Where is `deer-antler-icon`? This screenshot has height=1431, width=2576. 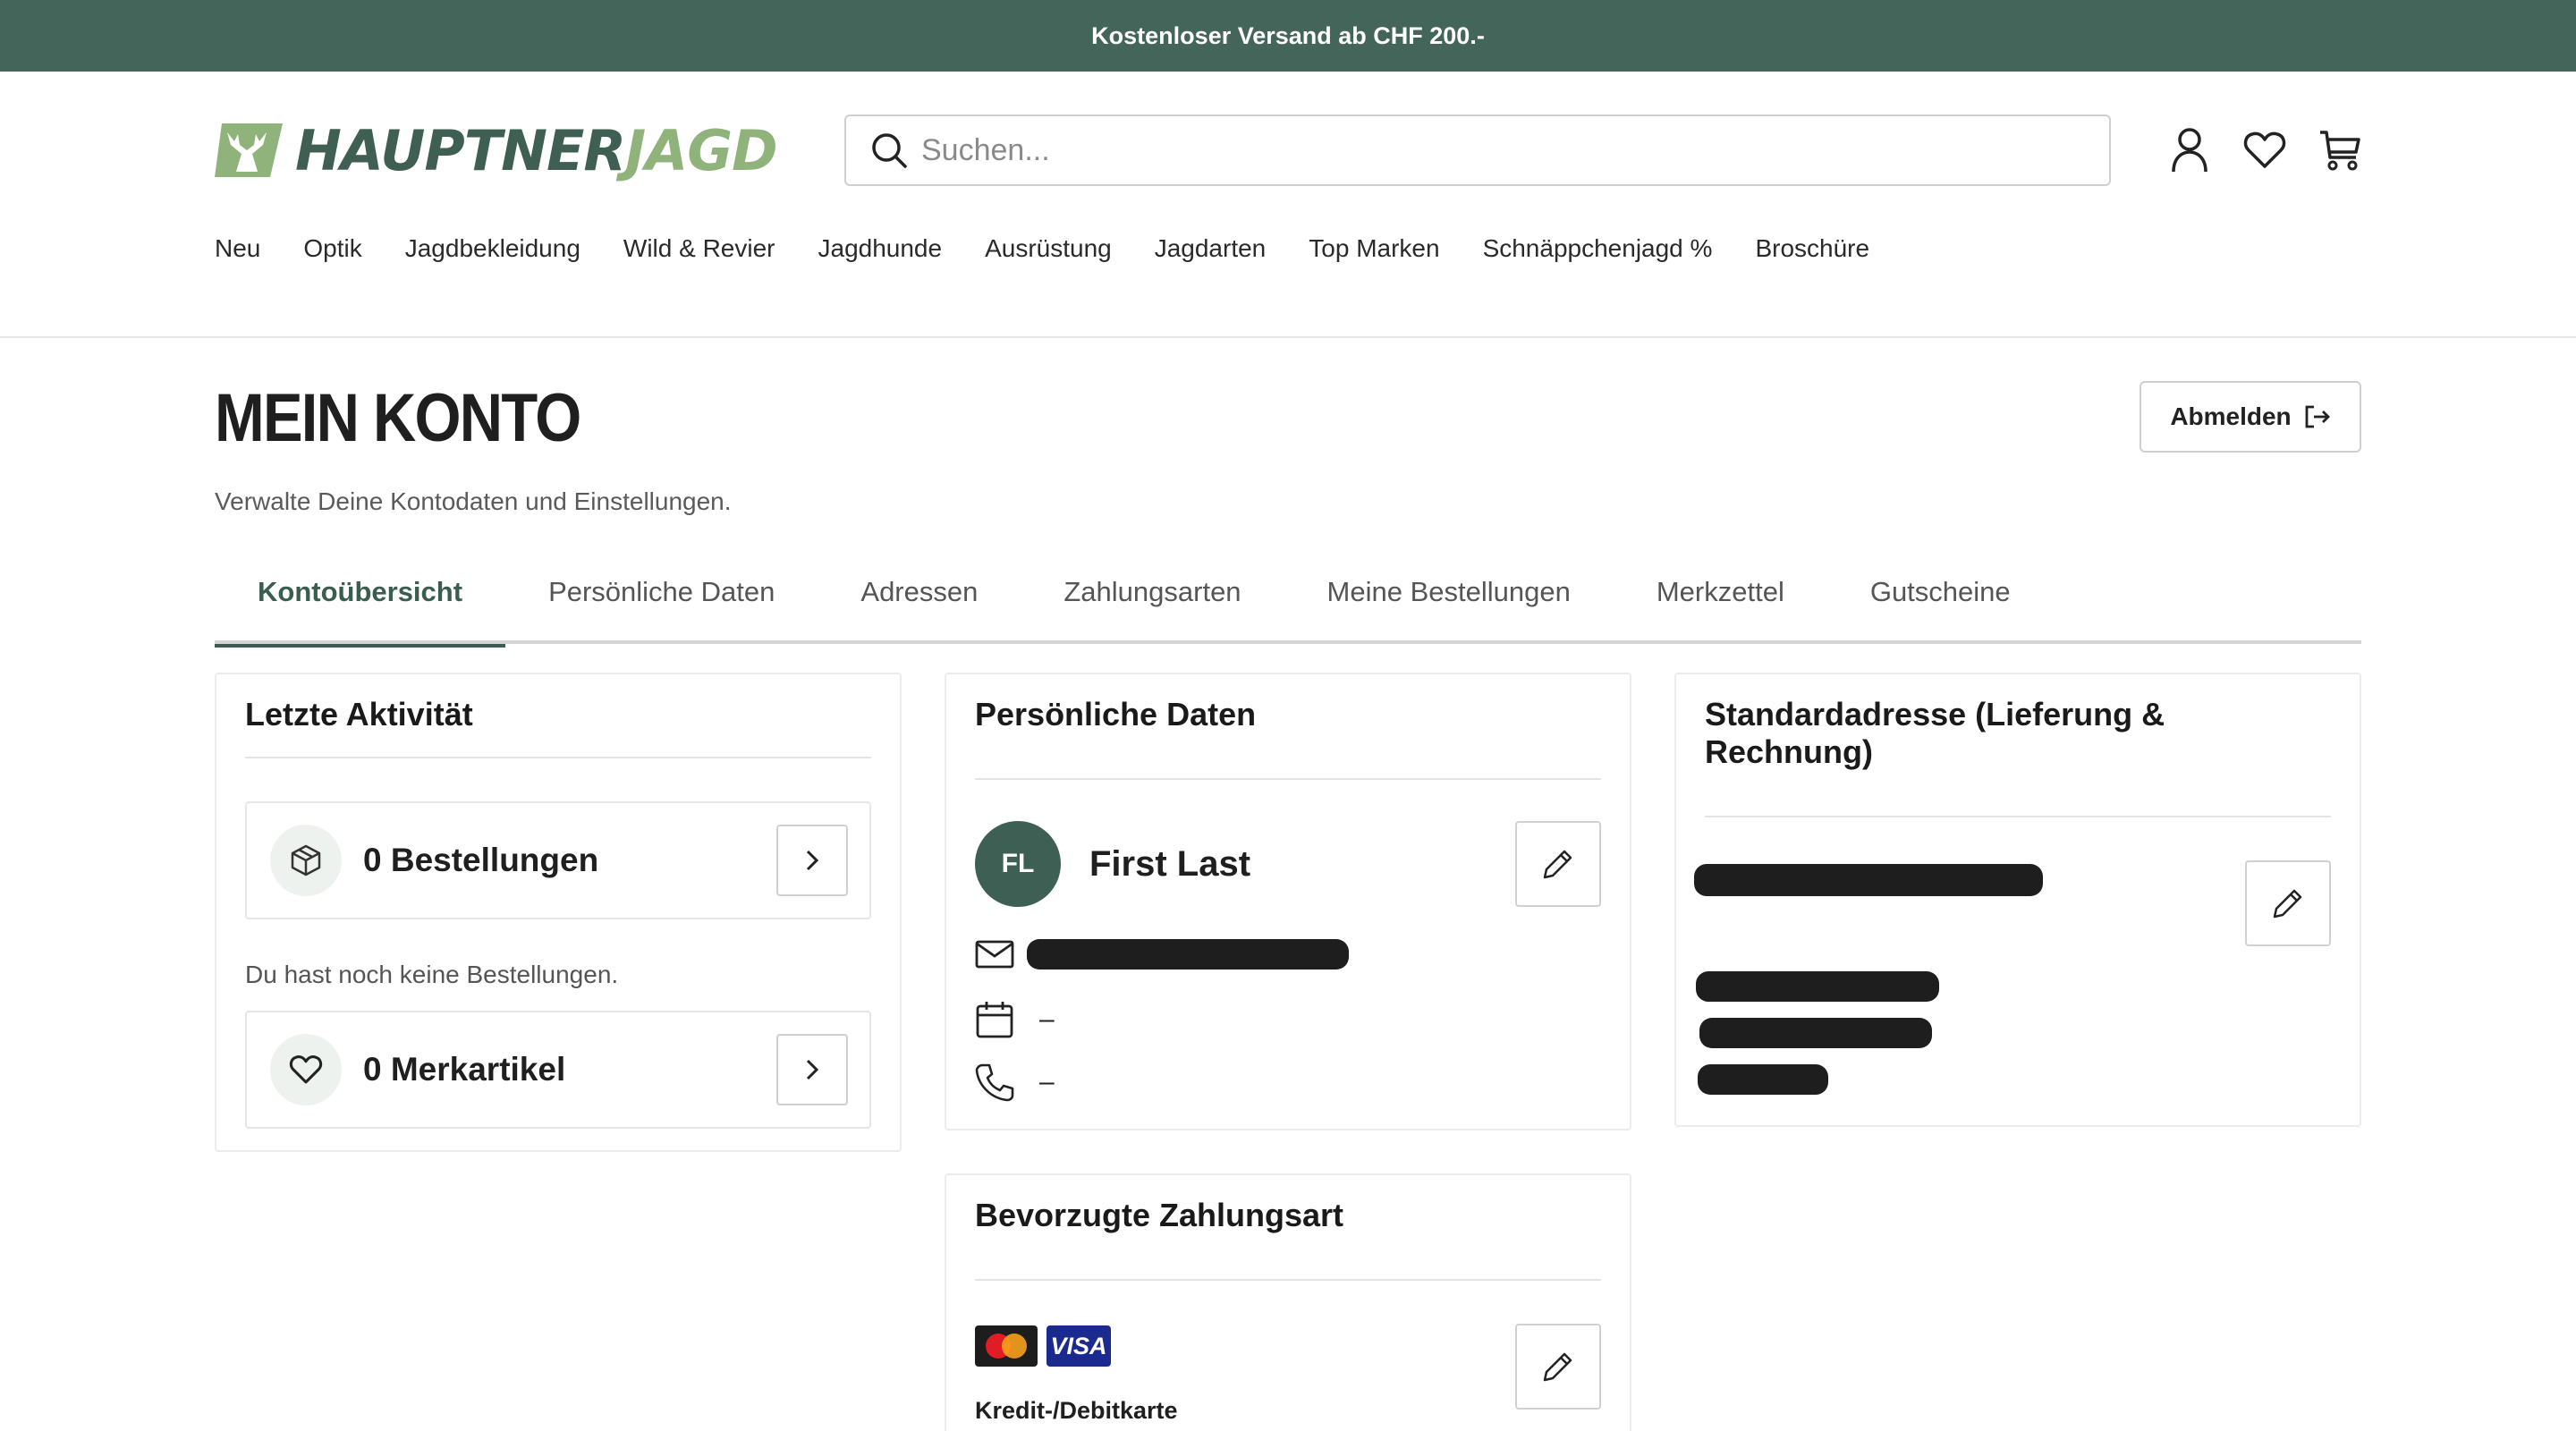 deer-antler-icon is located at coordinates (249, 150).